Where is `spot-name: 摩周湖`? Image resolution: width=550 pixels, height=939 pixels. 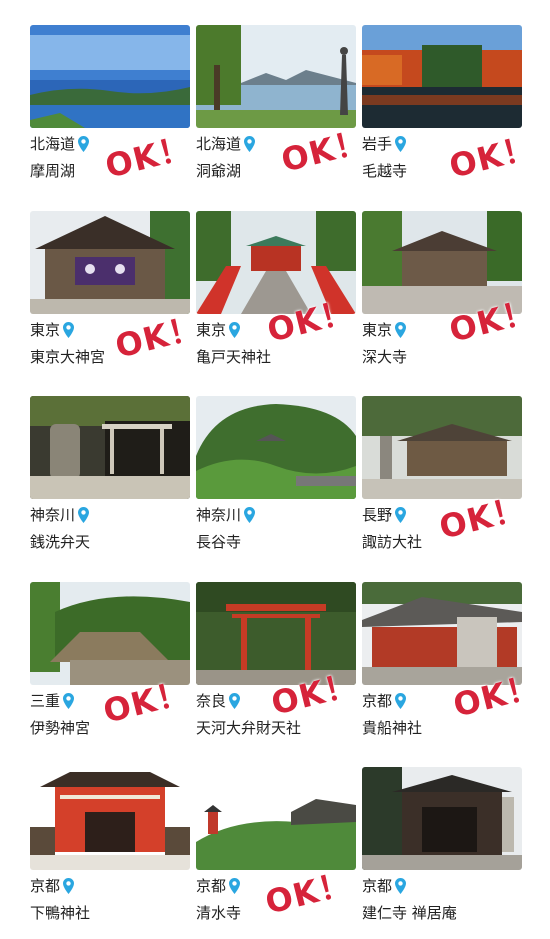 spot-name: 摩周湖 is located at coordinates (53, 171).